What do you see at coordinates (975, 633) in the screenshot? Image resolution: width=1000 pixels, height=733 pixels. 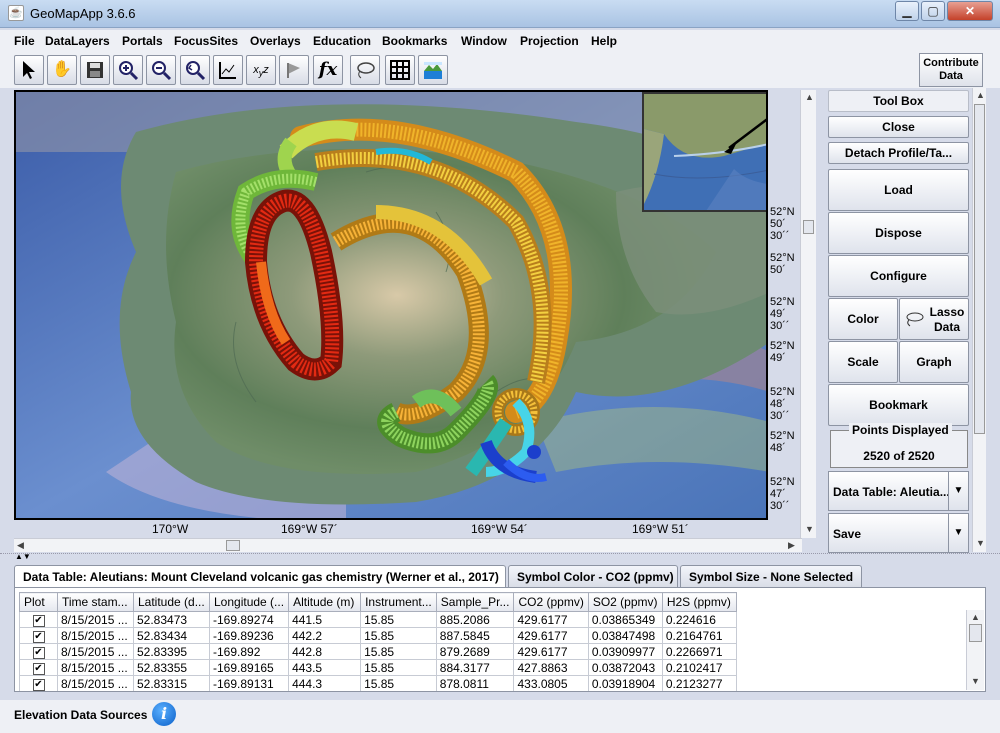 I see `table-scroll-thumb` at bounding box center [975, 633].